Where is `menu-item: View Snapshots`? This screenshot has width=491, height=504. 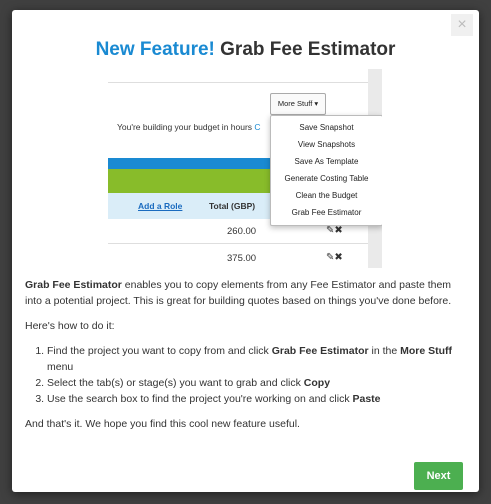 menu-item: View Snapshots is located at coordinates (326, 144).